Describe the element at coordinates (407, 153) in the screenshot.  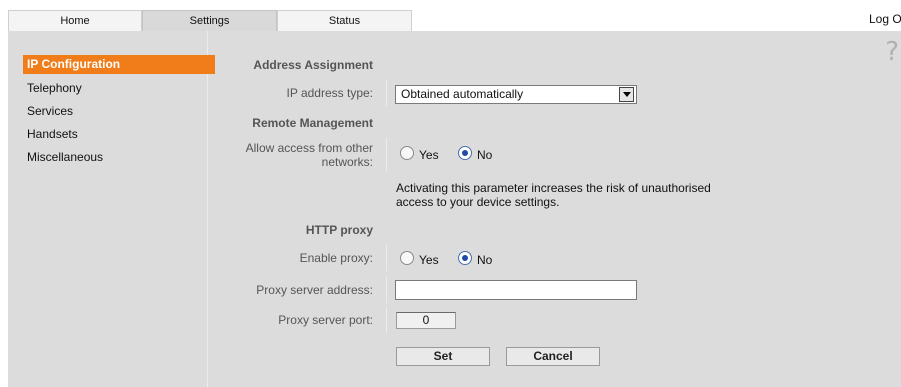
I see `remote-yes-radio` at that location.